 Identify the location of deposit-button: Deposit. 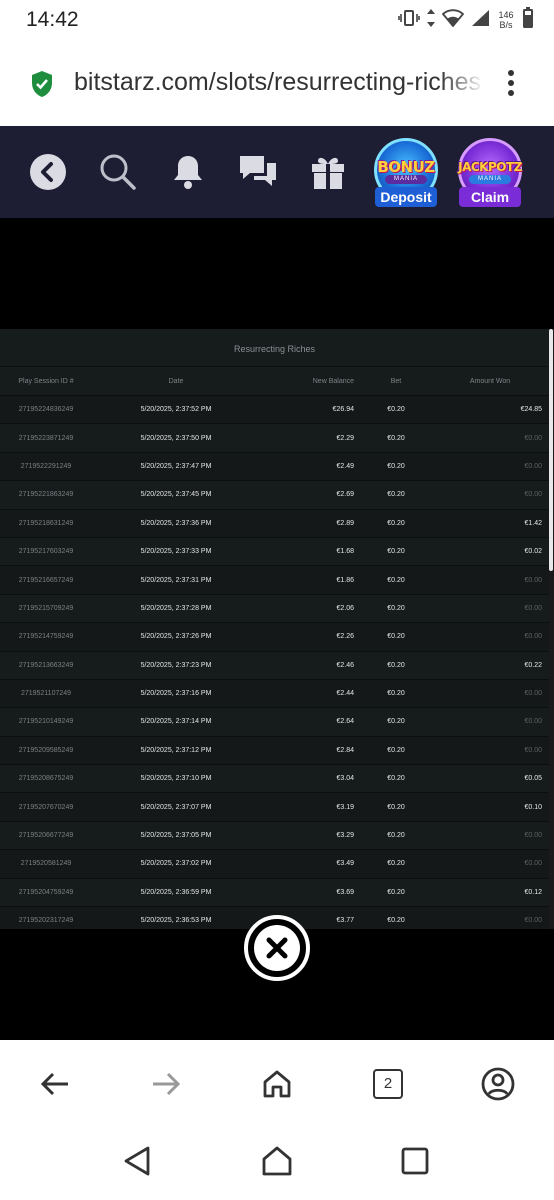
(406, 197).